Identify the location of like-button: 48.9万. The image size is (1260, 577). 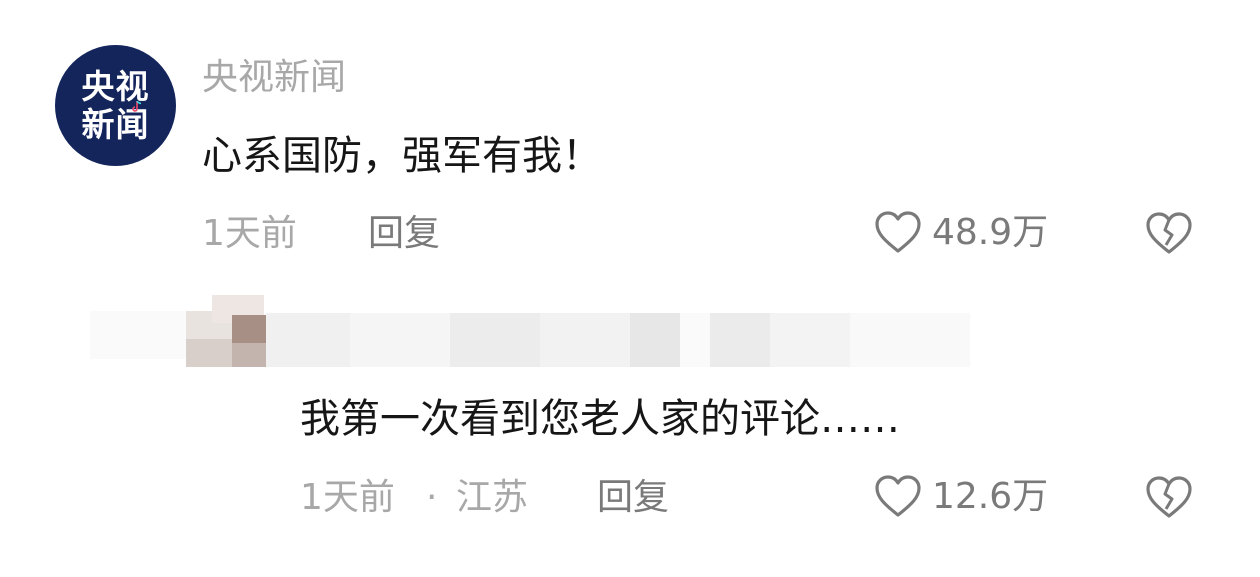
(961, 233).